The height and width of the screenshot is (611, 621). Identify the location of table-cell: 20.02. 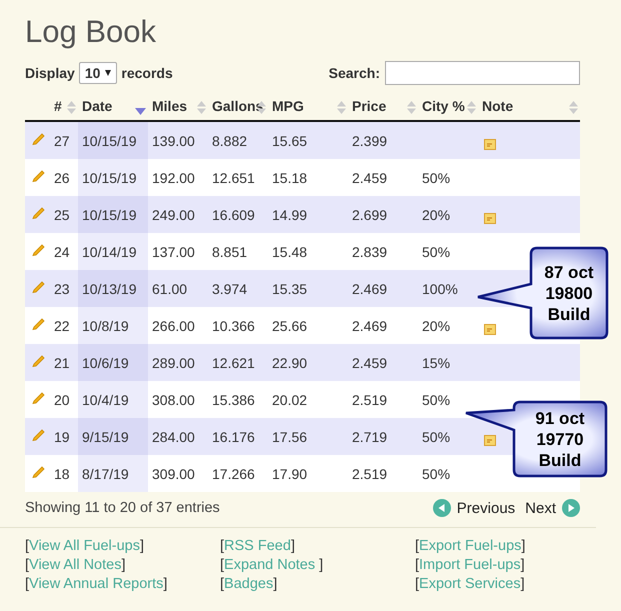
(290, 400).